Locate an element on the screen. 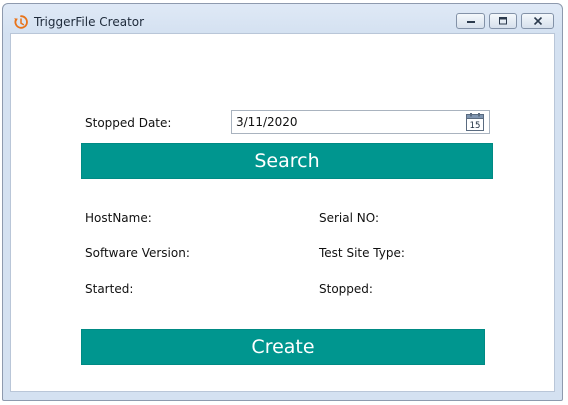  maximize-icon is located at coordinates (503, 21).